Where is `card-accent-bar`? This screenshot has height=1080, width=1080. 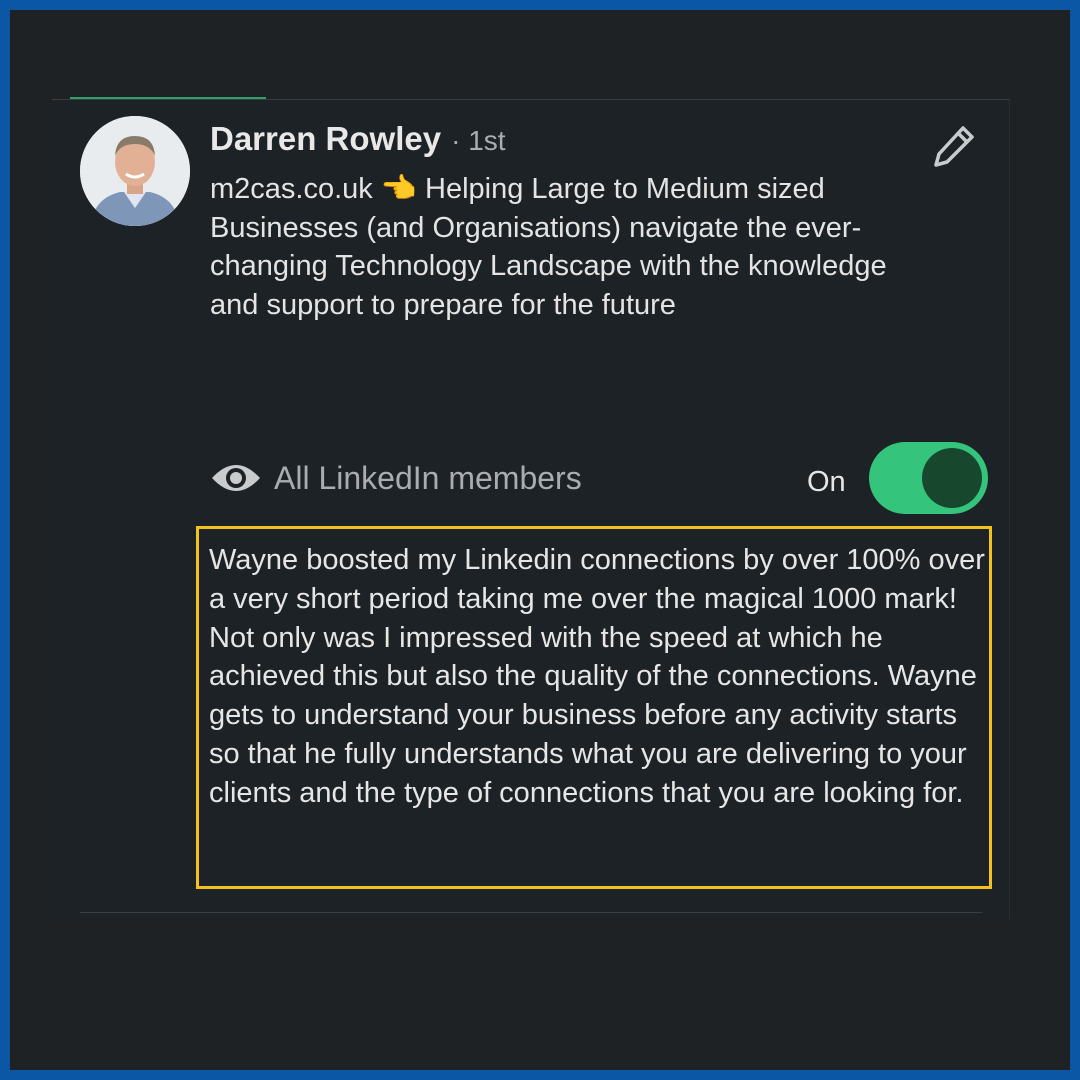
card-accent-bar is located at coordinates (168, 98).